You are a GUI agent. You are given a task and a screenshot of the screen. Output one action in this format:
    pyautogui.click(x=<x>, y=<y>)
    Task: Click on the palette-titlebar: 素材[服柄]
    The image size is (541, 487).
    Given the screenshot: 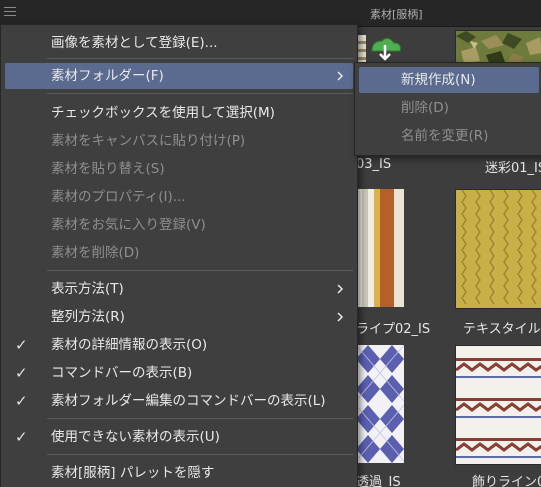 What is the action you would take?
    pyautogui.click(x=270, y=13)
    